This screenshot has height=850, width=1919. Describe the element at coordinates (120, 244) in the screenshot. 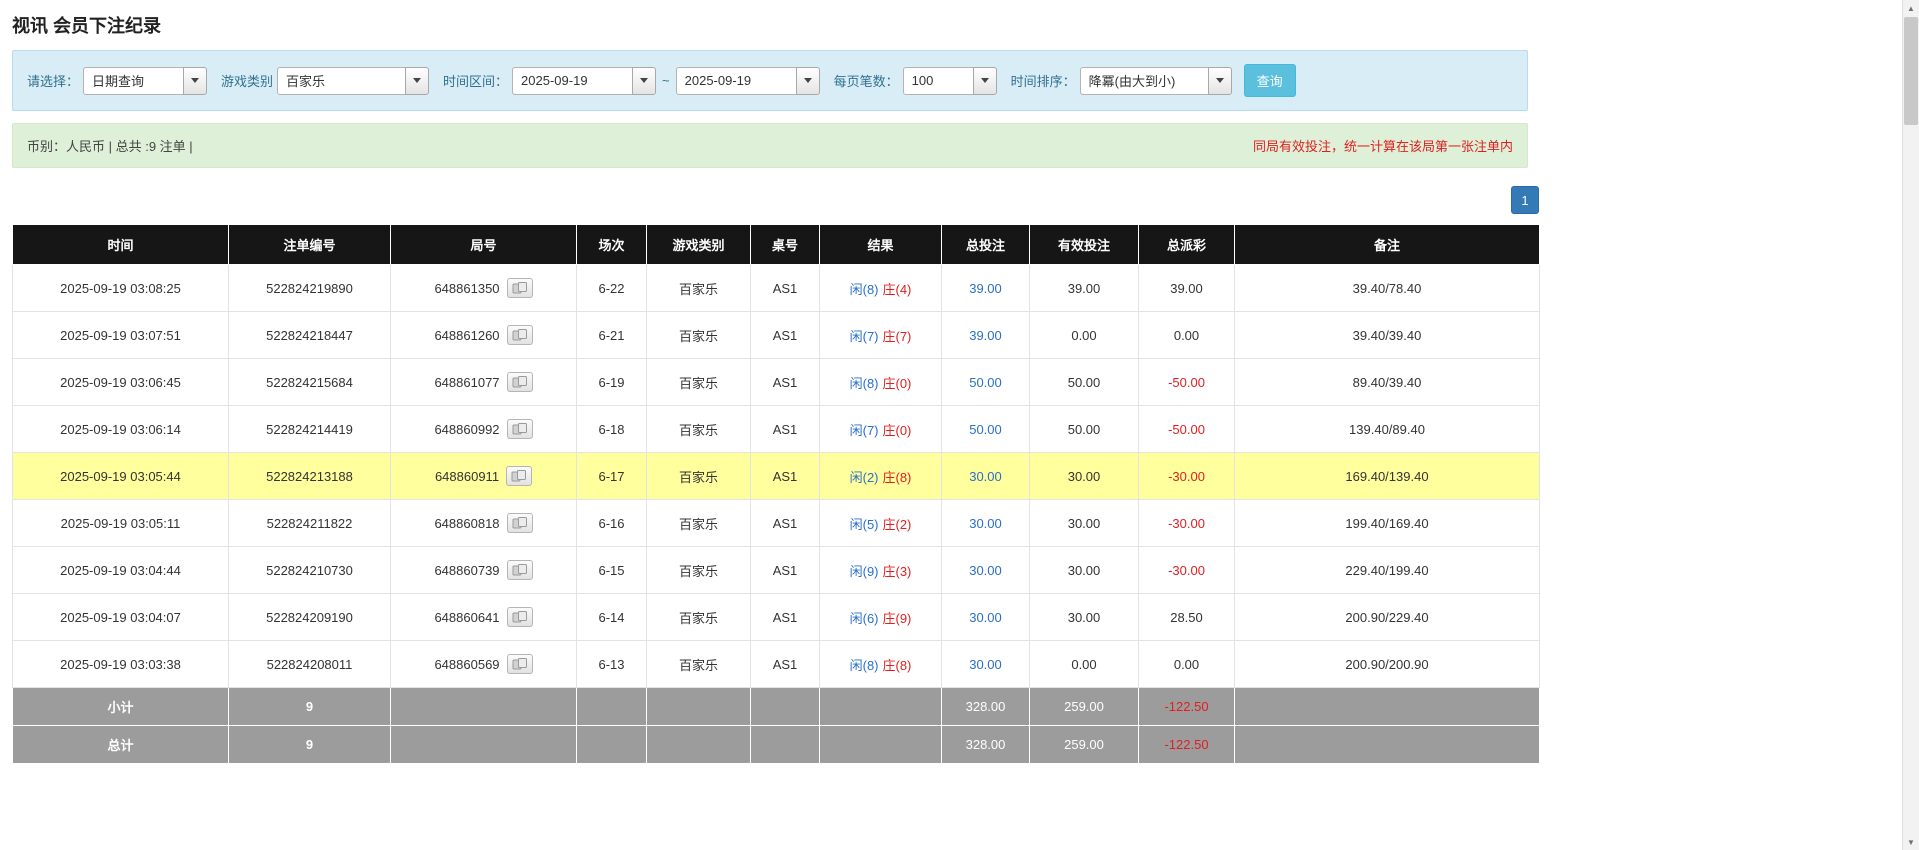

I see `col-header-time: 时间` at that location.